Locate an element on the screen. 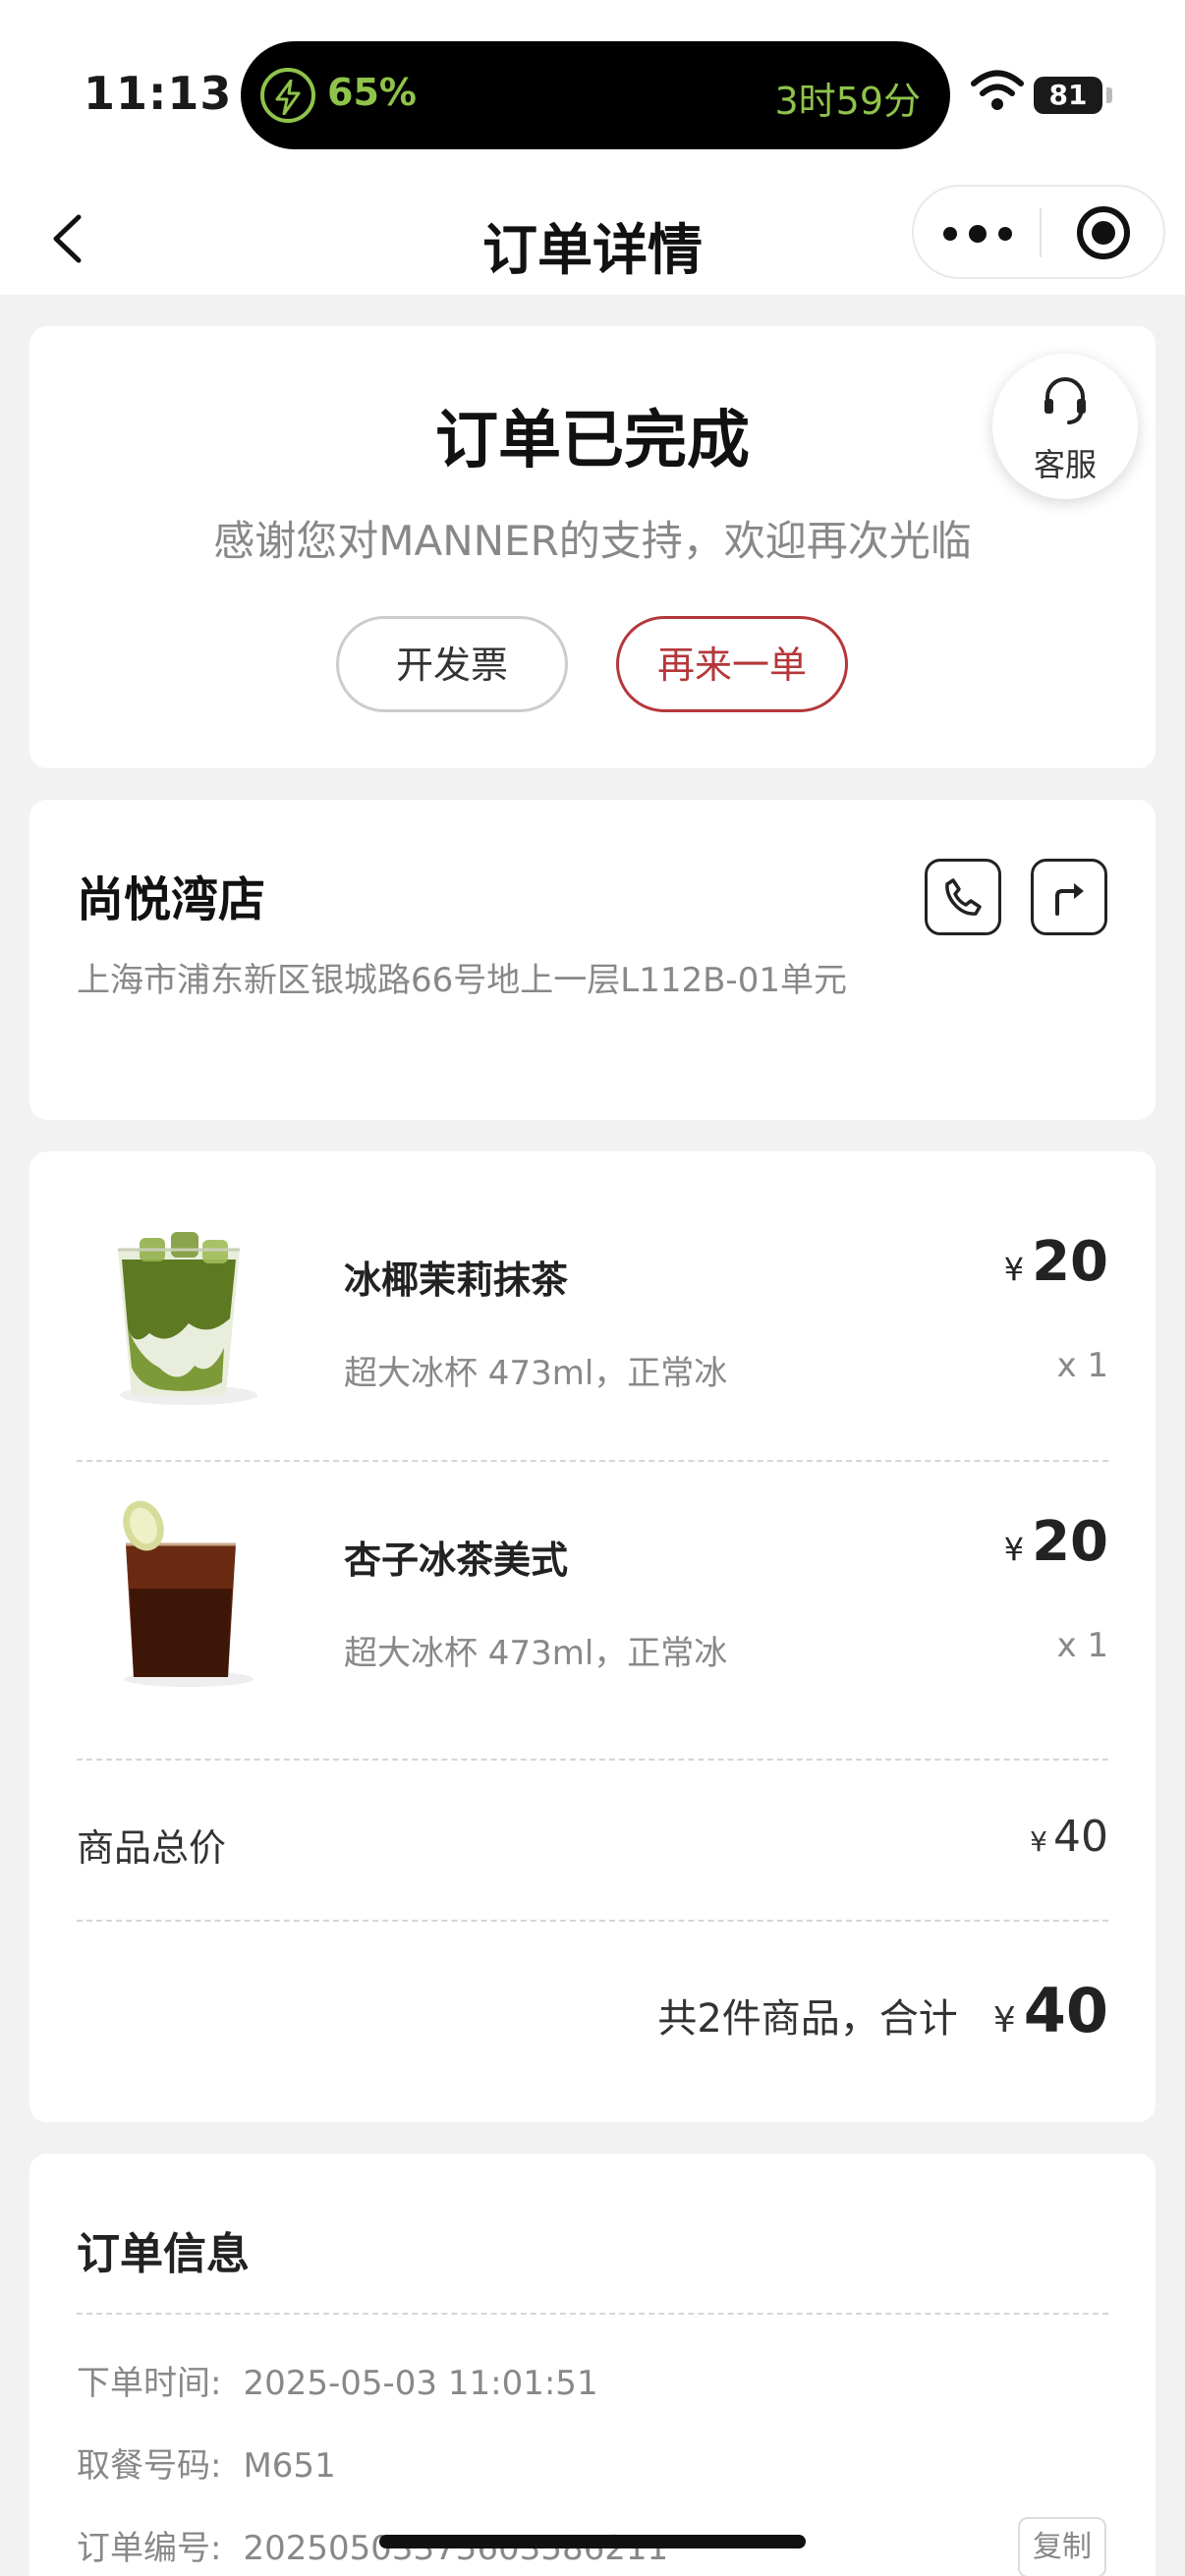 The width and height of the screenshot is (1185, 2576). dynamic-island: 65% 3时59分 is located at coordinates (596, 95).